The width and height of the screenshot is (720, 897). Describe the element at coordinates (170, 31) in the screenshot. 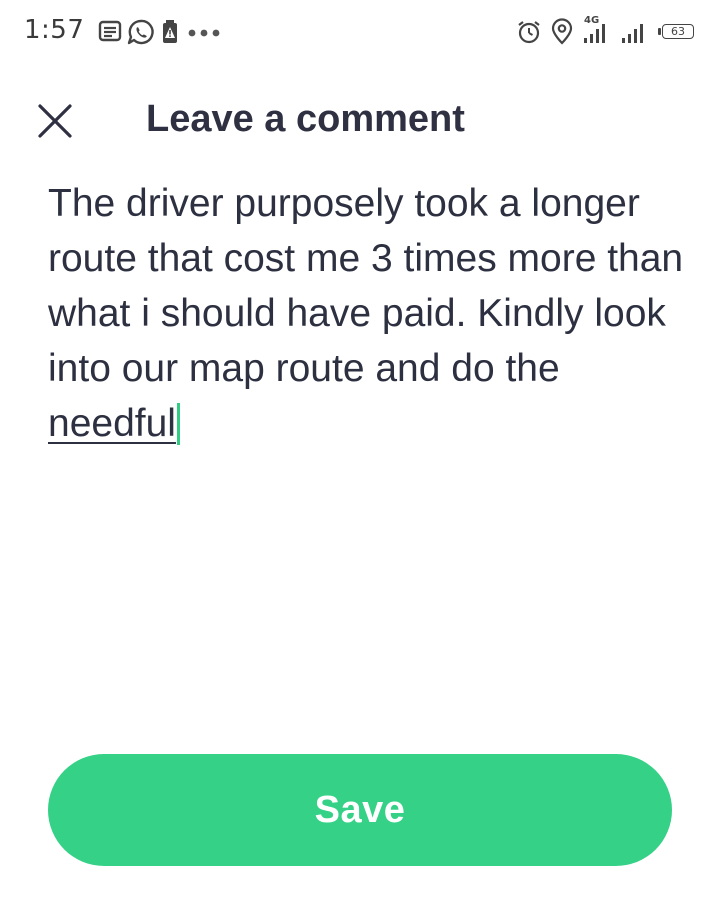

I see `battery-alert-icon` at that location.